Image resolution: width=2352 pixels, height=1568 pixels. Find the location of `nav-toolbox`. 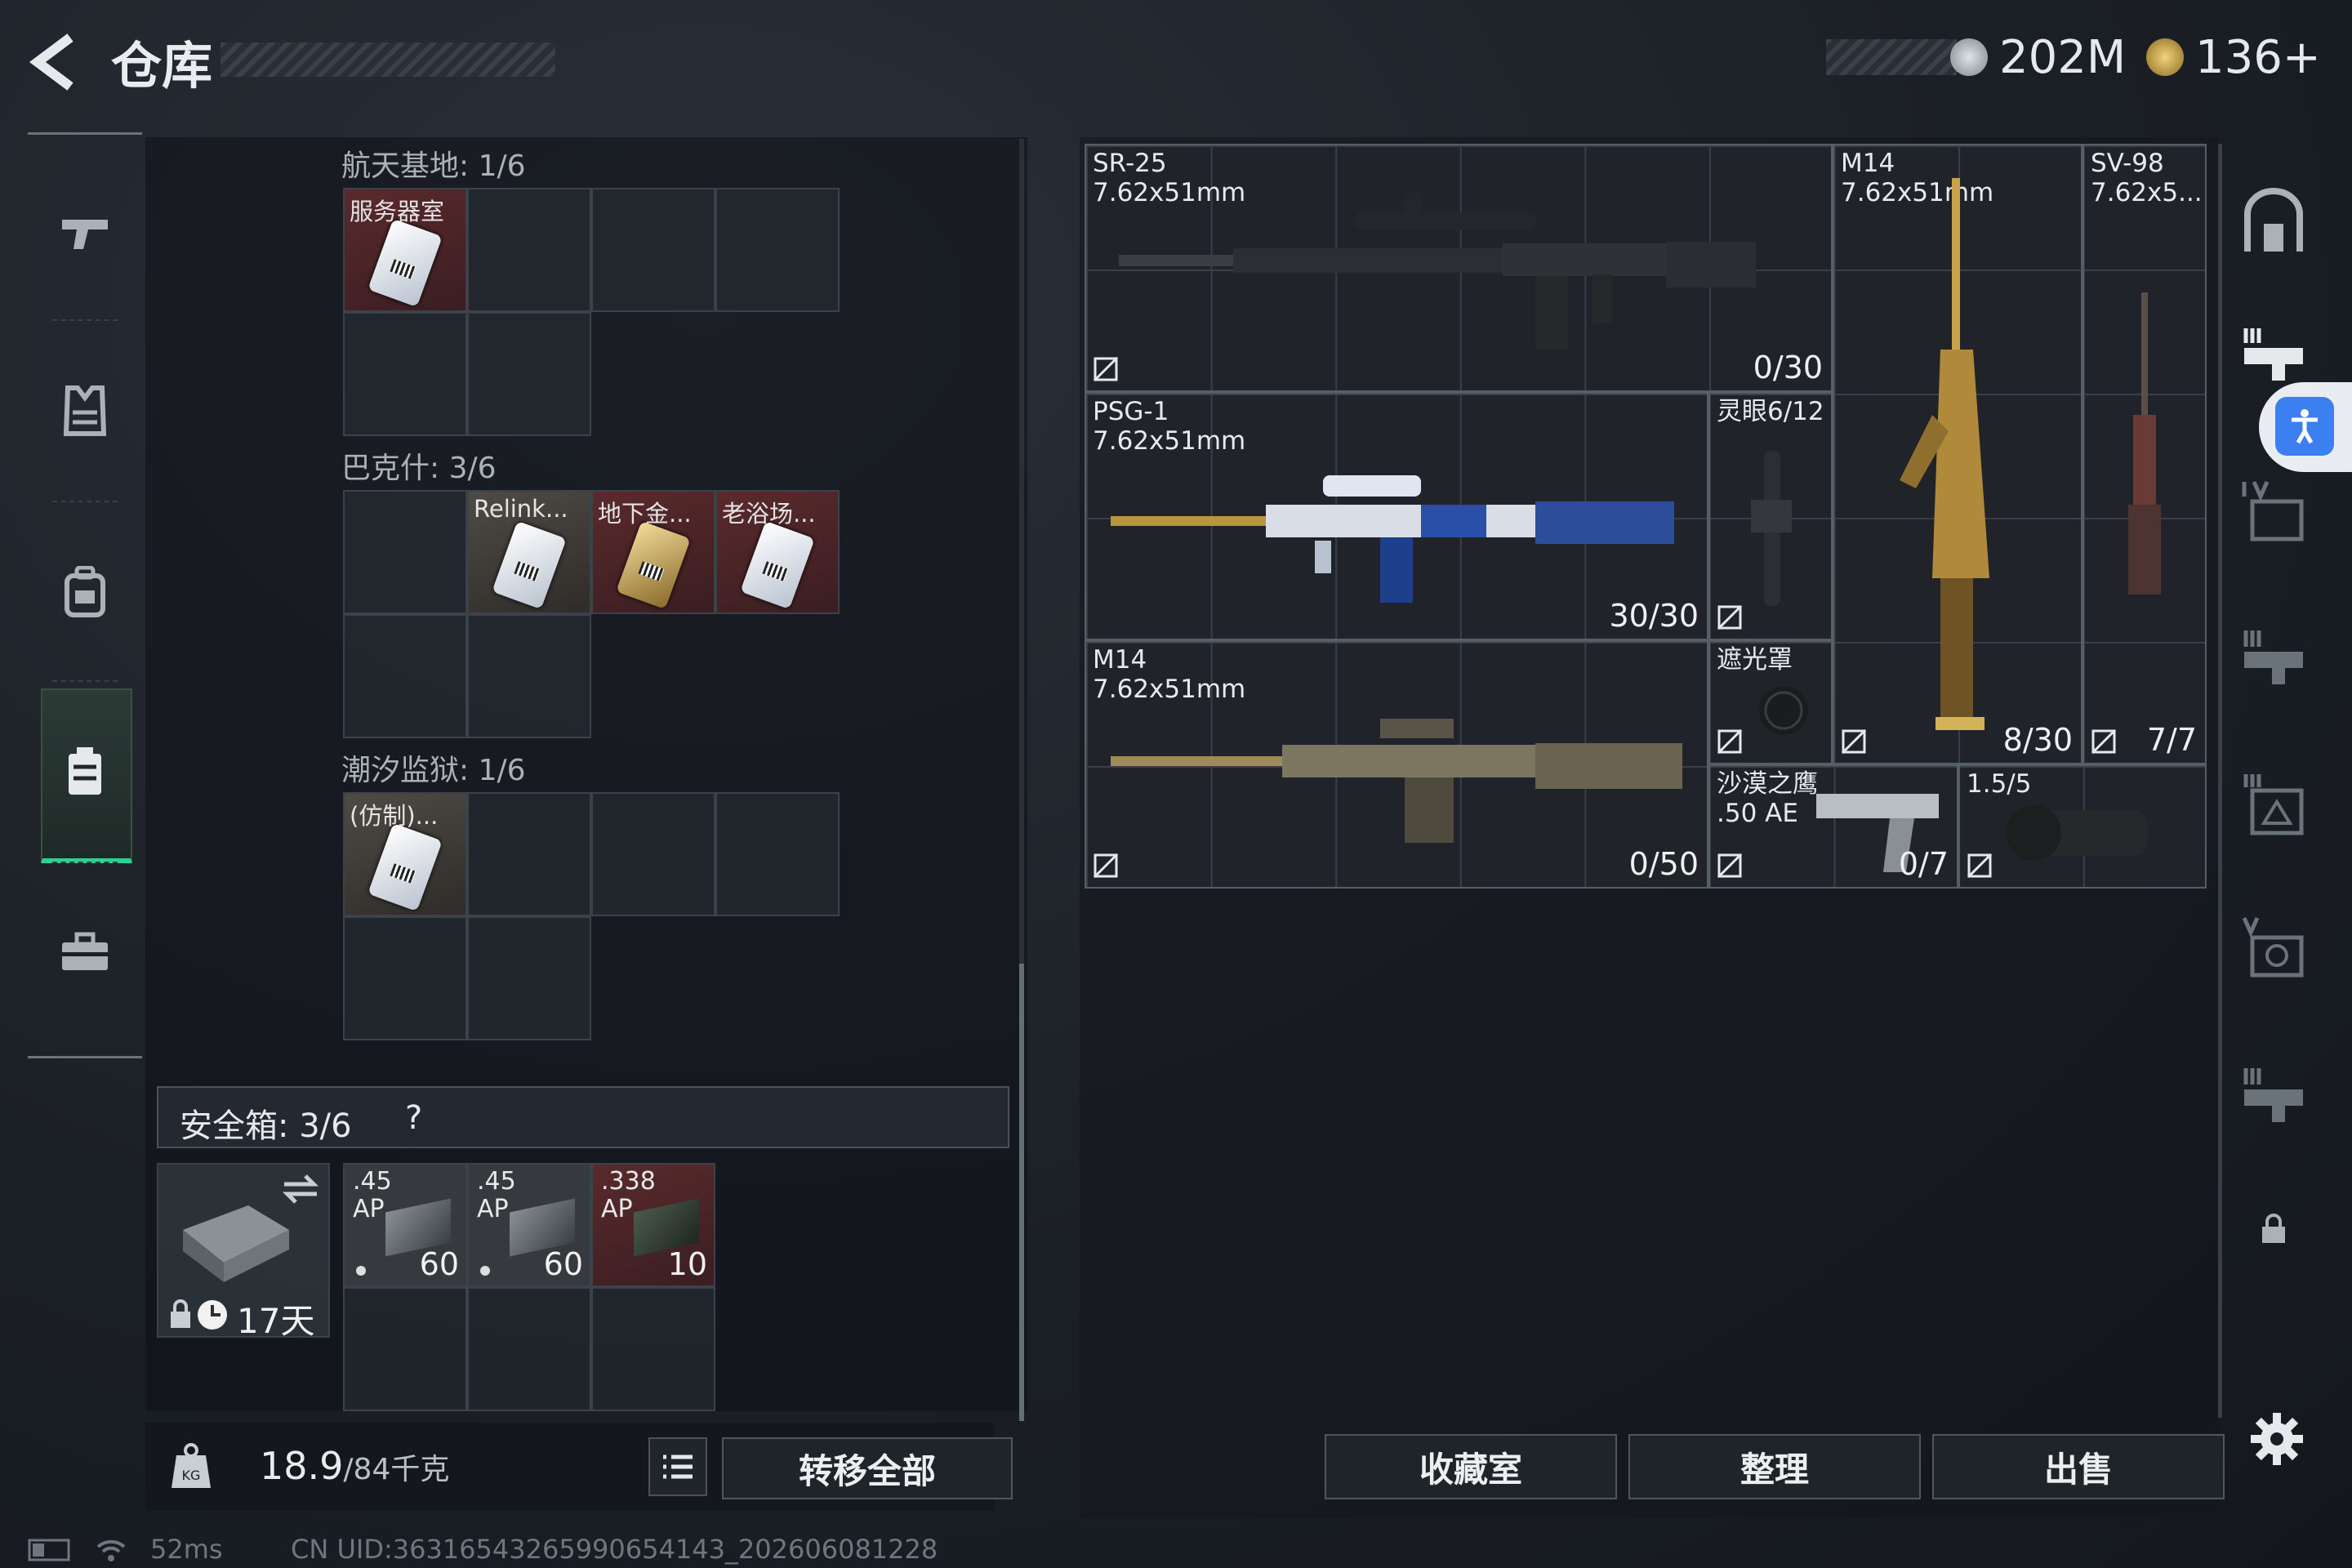

nav-toolbox is located at coordinates (85, 951).